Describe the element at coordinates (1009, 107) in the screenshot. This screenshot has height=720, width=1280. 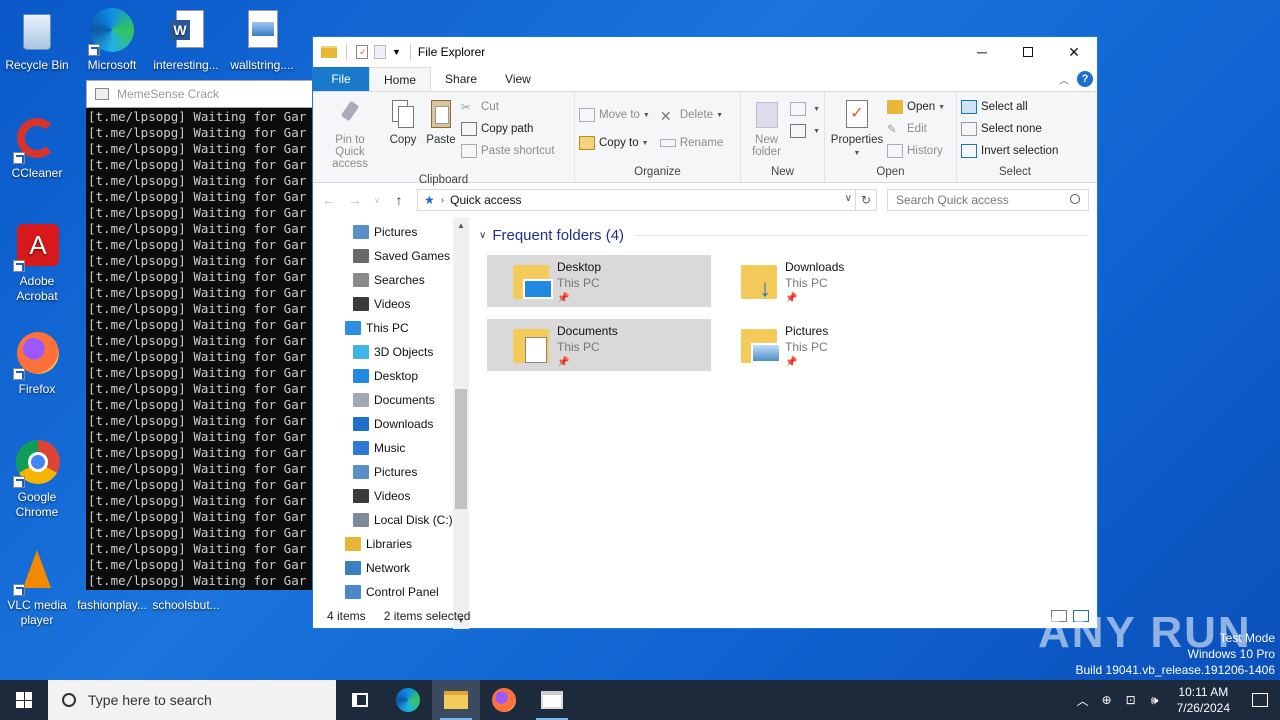
I see `select-all-button: Select all` at that location.